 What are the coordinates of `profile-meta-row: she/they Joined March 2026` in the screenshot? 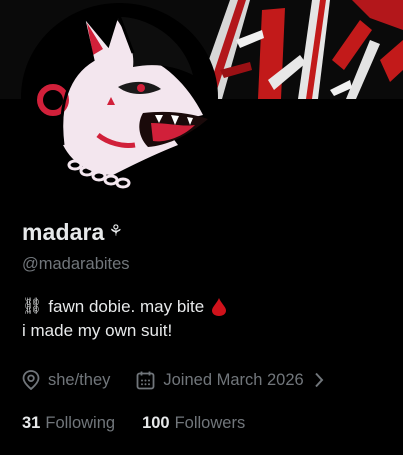 It's located at (173, 380).